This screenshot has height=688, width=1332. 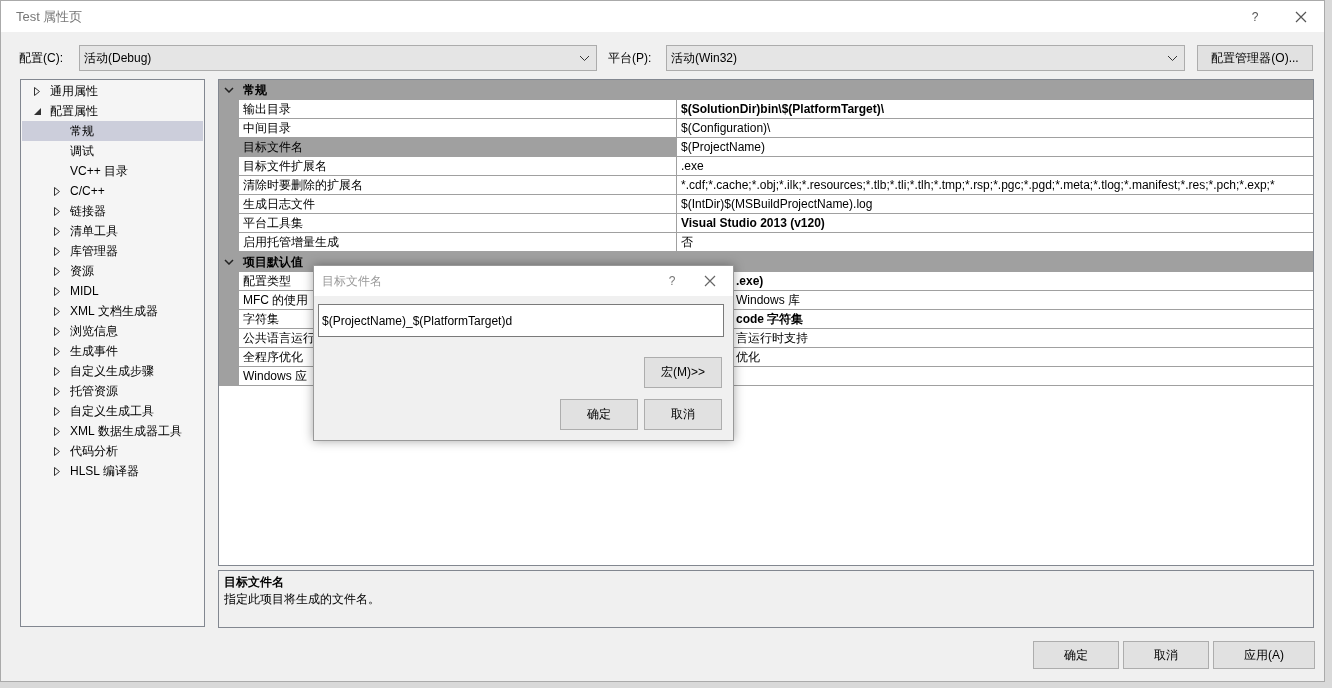 I want to click on tree-item: 浏览信息, so click(x=112, y=331).